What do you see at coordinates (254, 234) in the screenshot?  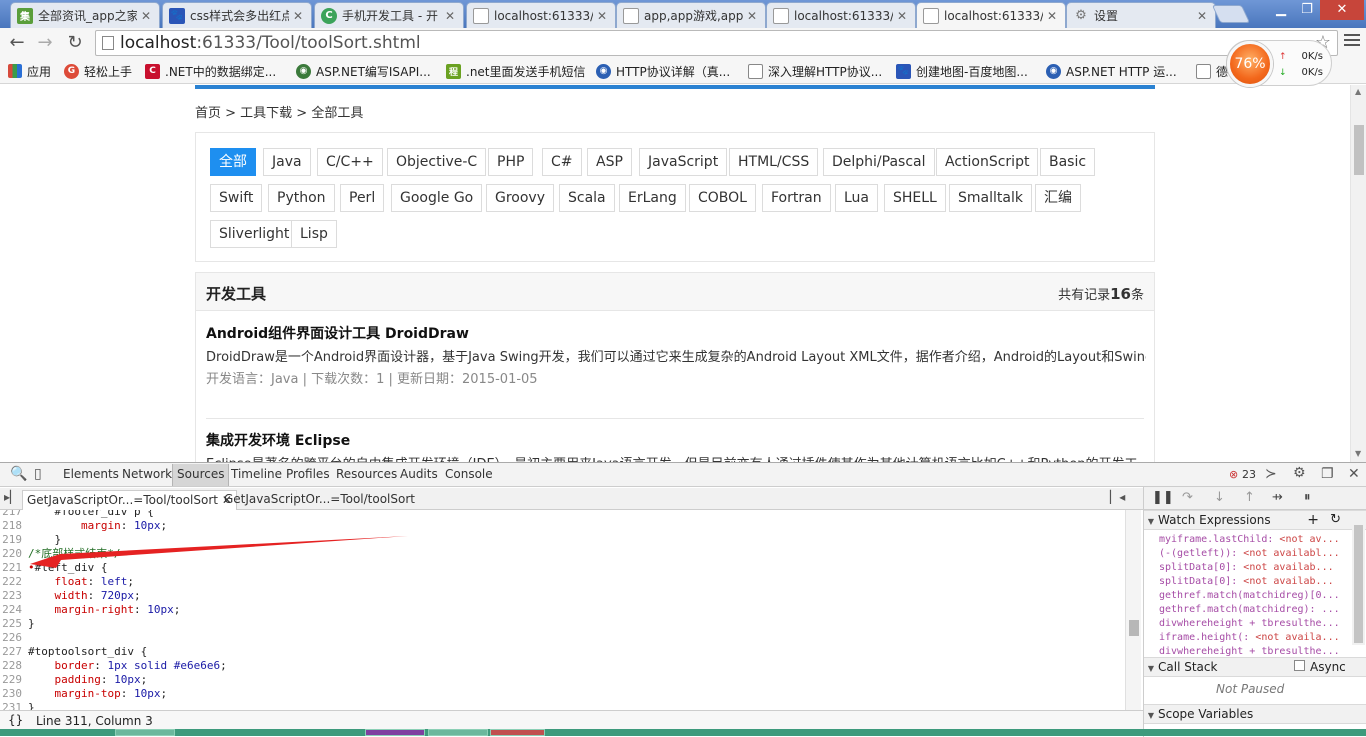 I see `lang-filter: Sliverlight` at bounding box center [254, 234].